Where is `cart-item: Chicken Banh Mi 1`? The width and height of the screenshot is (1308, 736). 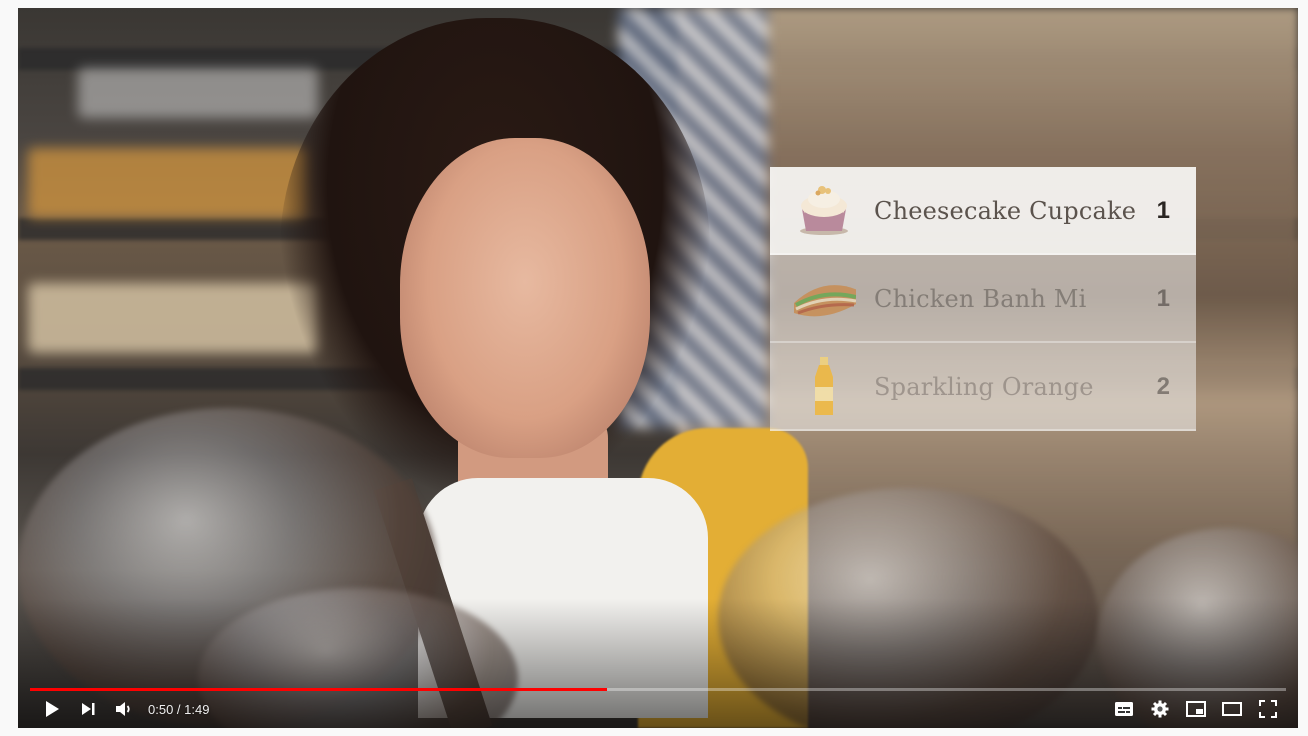
cart-item: Chicken Banh Mi 1 is located at coordinates (983, 299).